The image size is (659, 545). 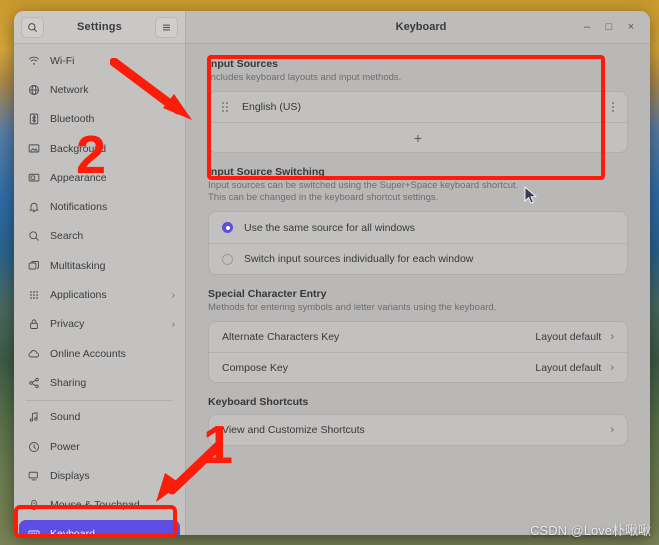 I want to click on sidebar-item-label: Appearance, so click(x=78, y=177).